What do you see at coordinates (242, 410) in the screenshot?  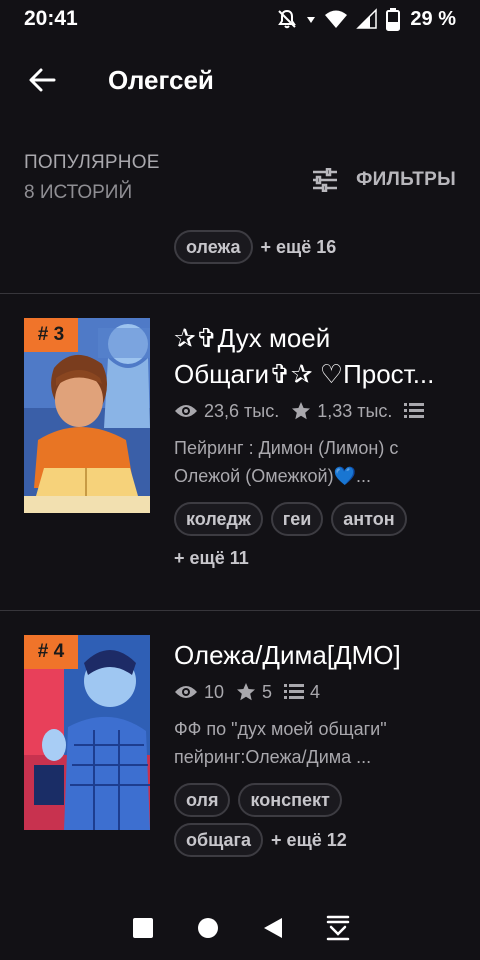 I see `reads-count: 23,6 тыс.` at bounding box center [242, 410].